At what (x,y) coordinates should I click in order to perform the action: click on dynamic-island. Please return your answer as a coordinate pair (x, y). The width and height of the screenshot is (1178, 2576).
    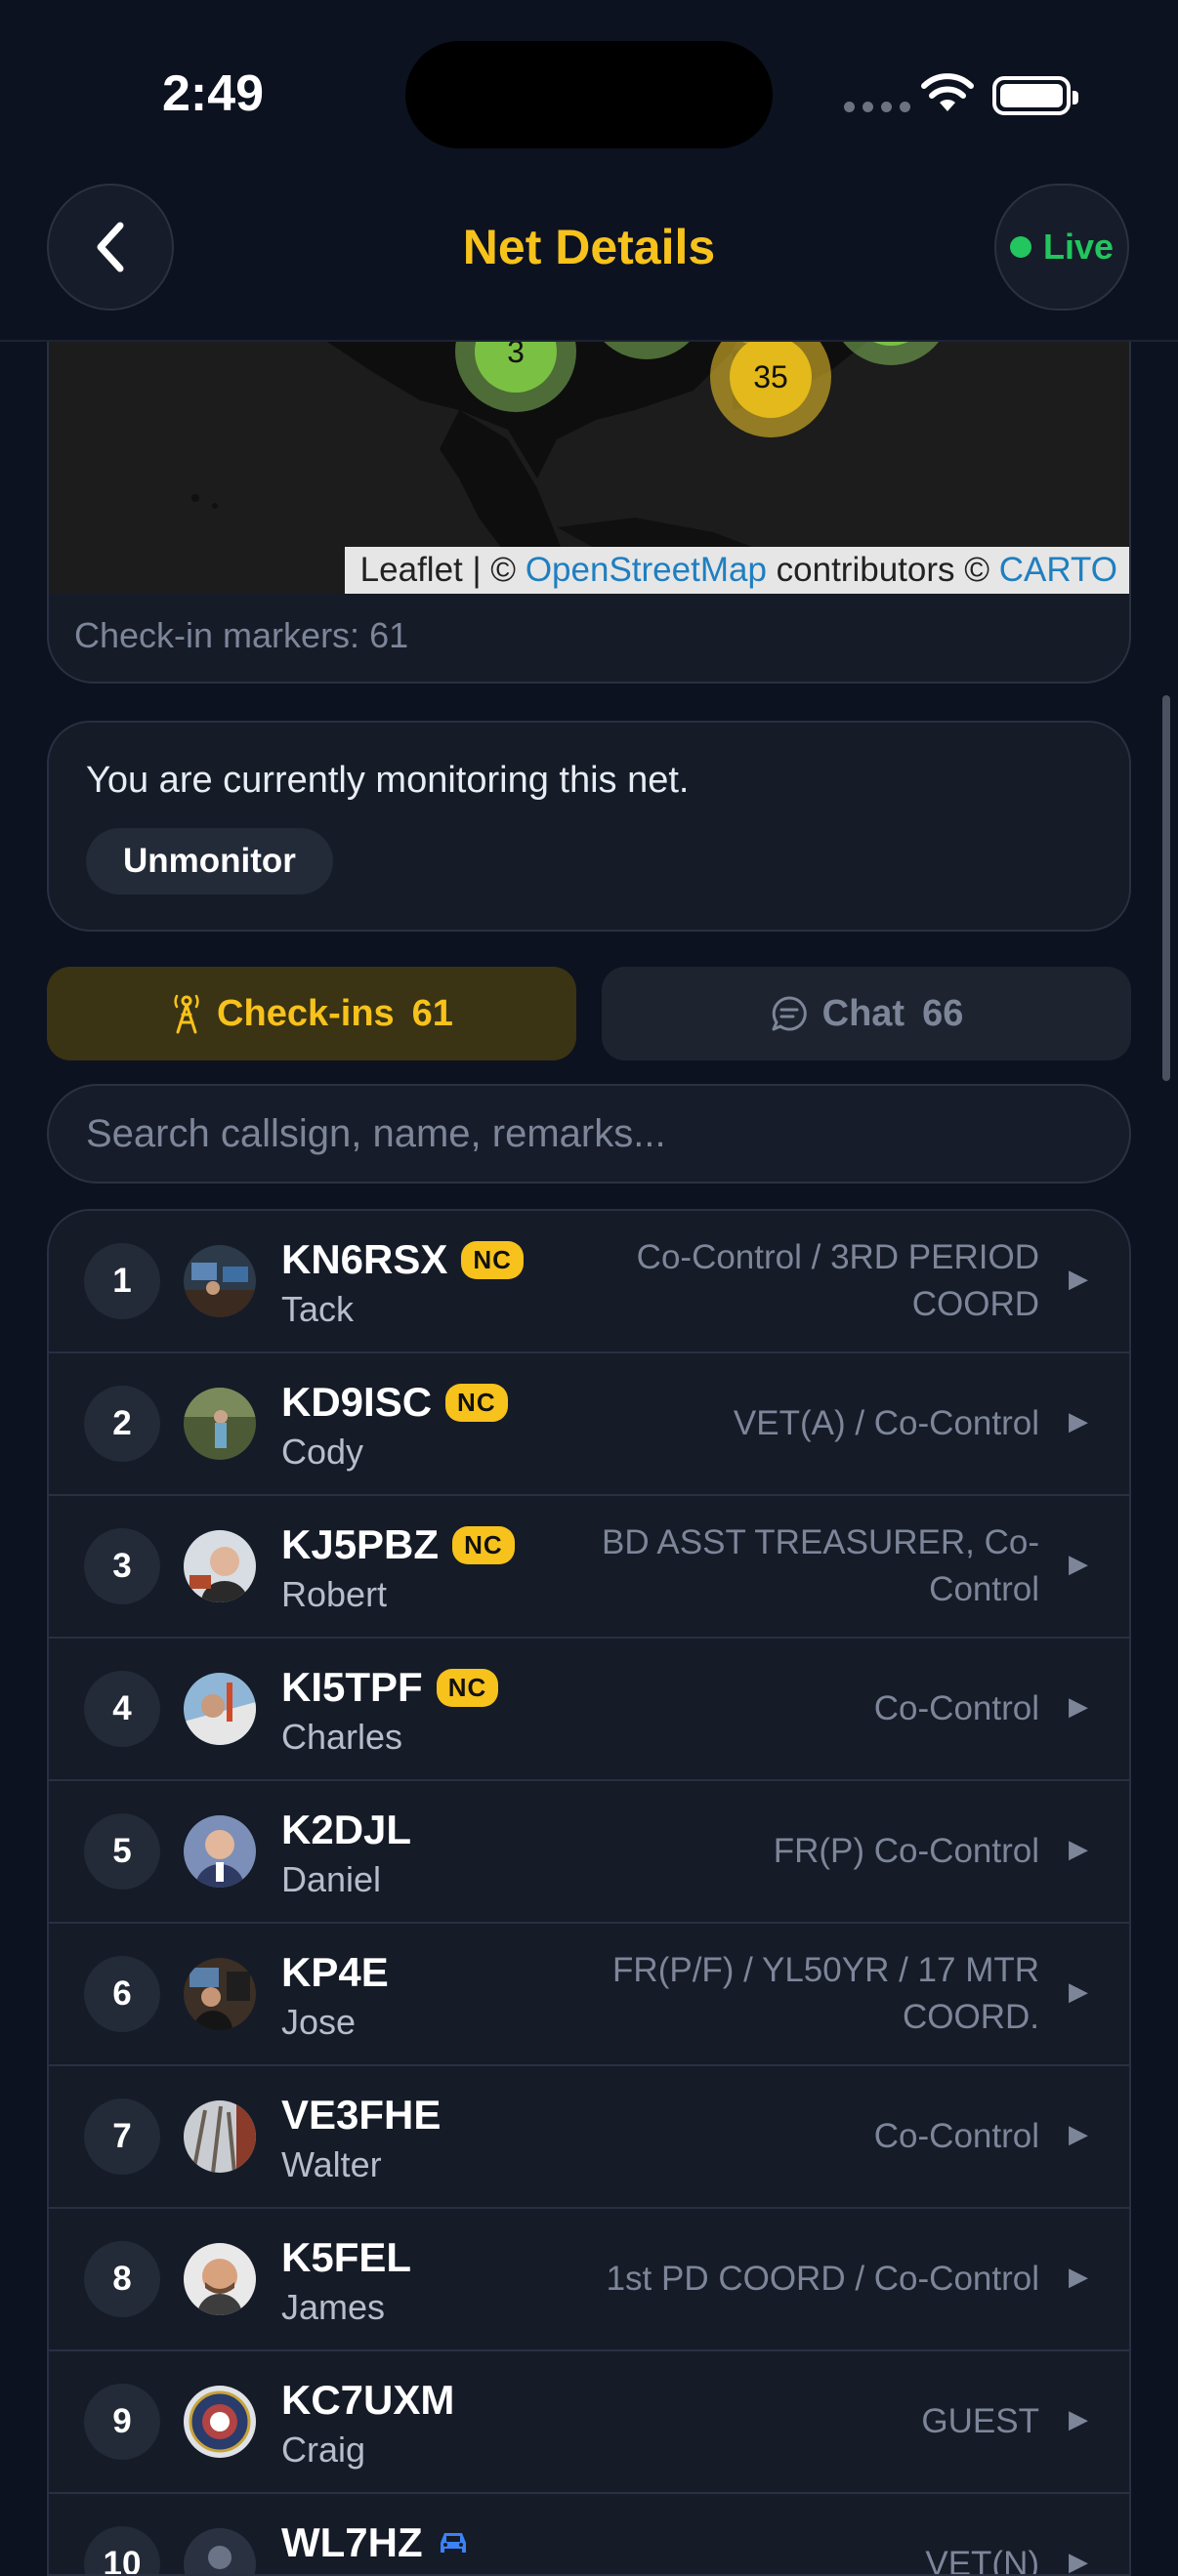
    Looking at the image, I should click on (589, 95).